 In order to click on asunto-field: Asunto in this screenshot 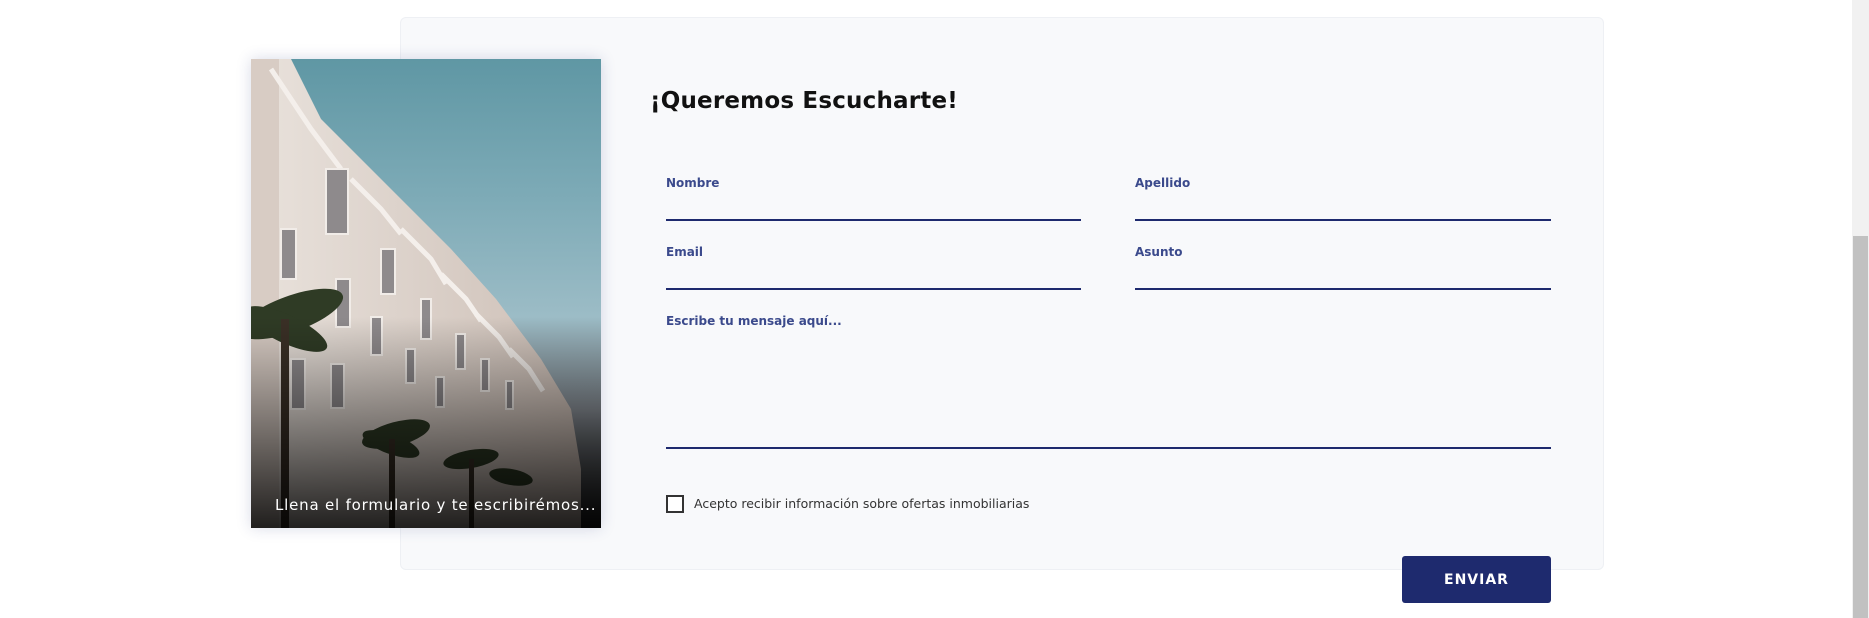, I will do `click(1343, 267)`.